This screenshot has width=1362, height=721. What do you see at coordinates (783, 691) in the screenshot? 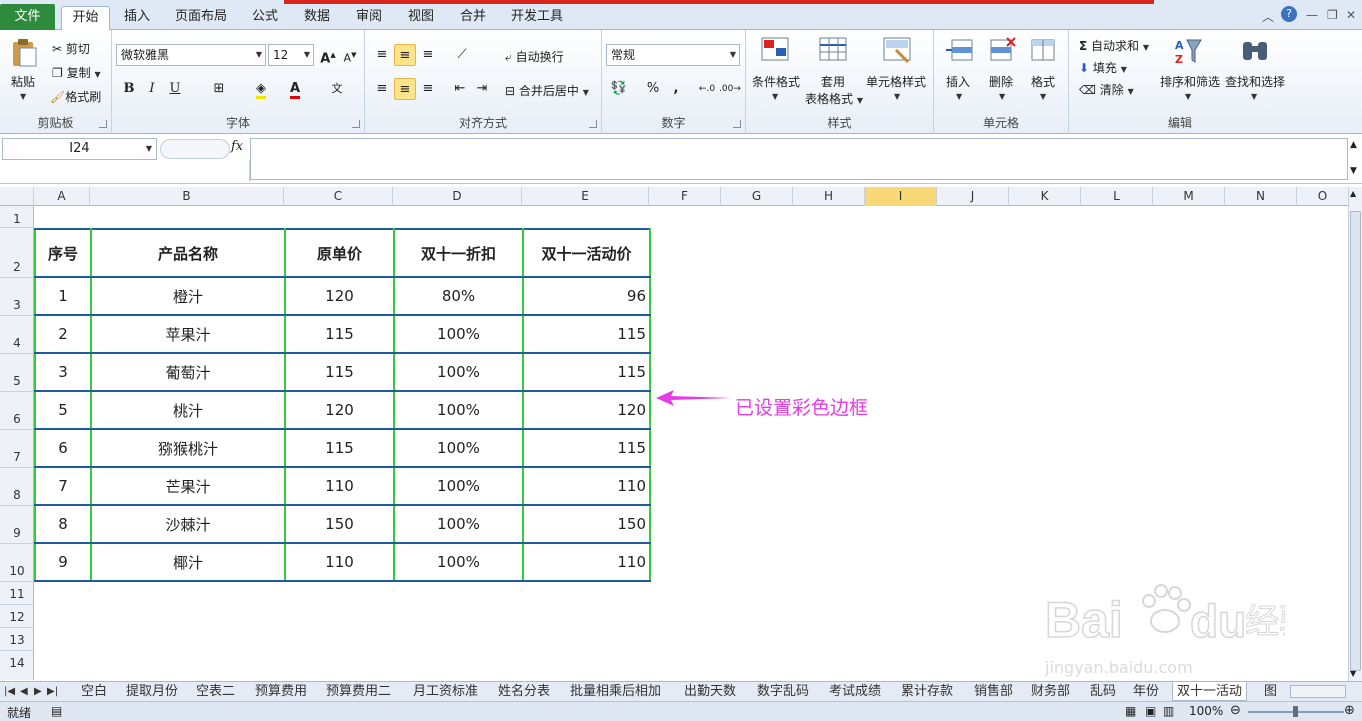
I see `sheet-tab: 数字乱码` at bounding box center [783, 691].